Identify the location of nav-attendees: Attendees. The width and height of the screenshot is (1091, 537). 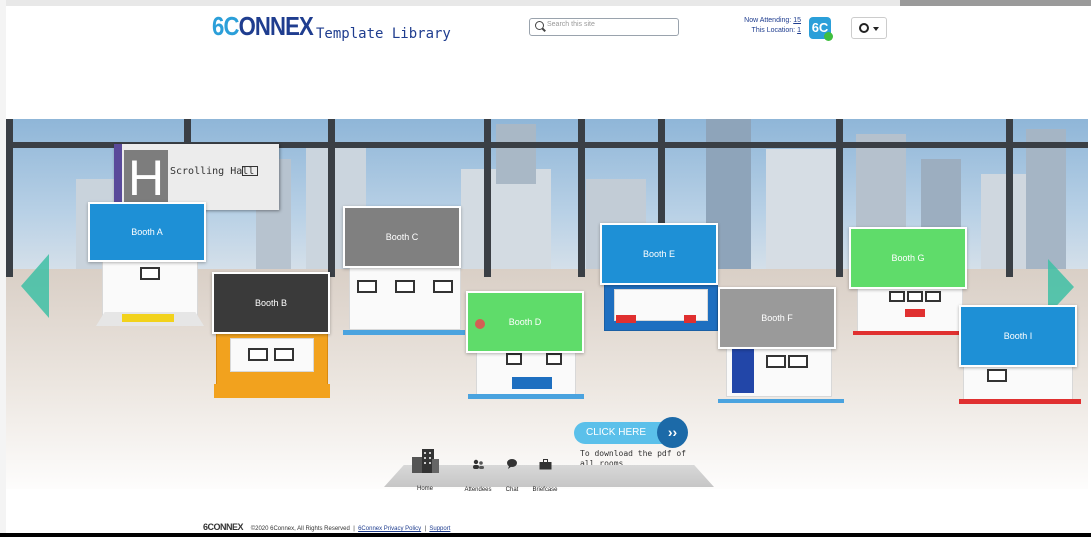
(478, 490).